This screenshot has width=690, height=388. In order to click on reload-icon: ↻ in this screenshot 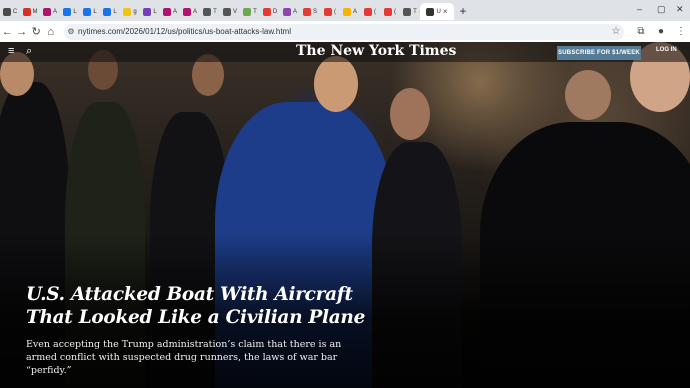, I will do `click(36, 31)`.